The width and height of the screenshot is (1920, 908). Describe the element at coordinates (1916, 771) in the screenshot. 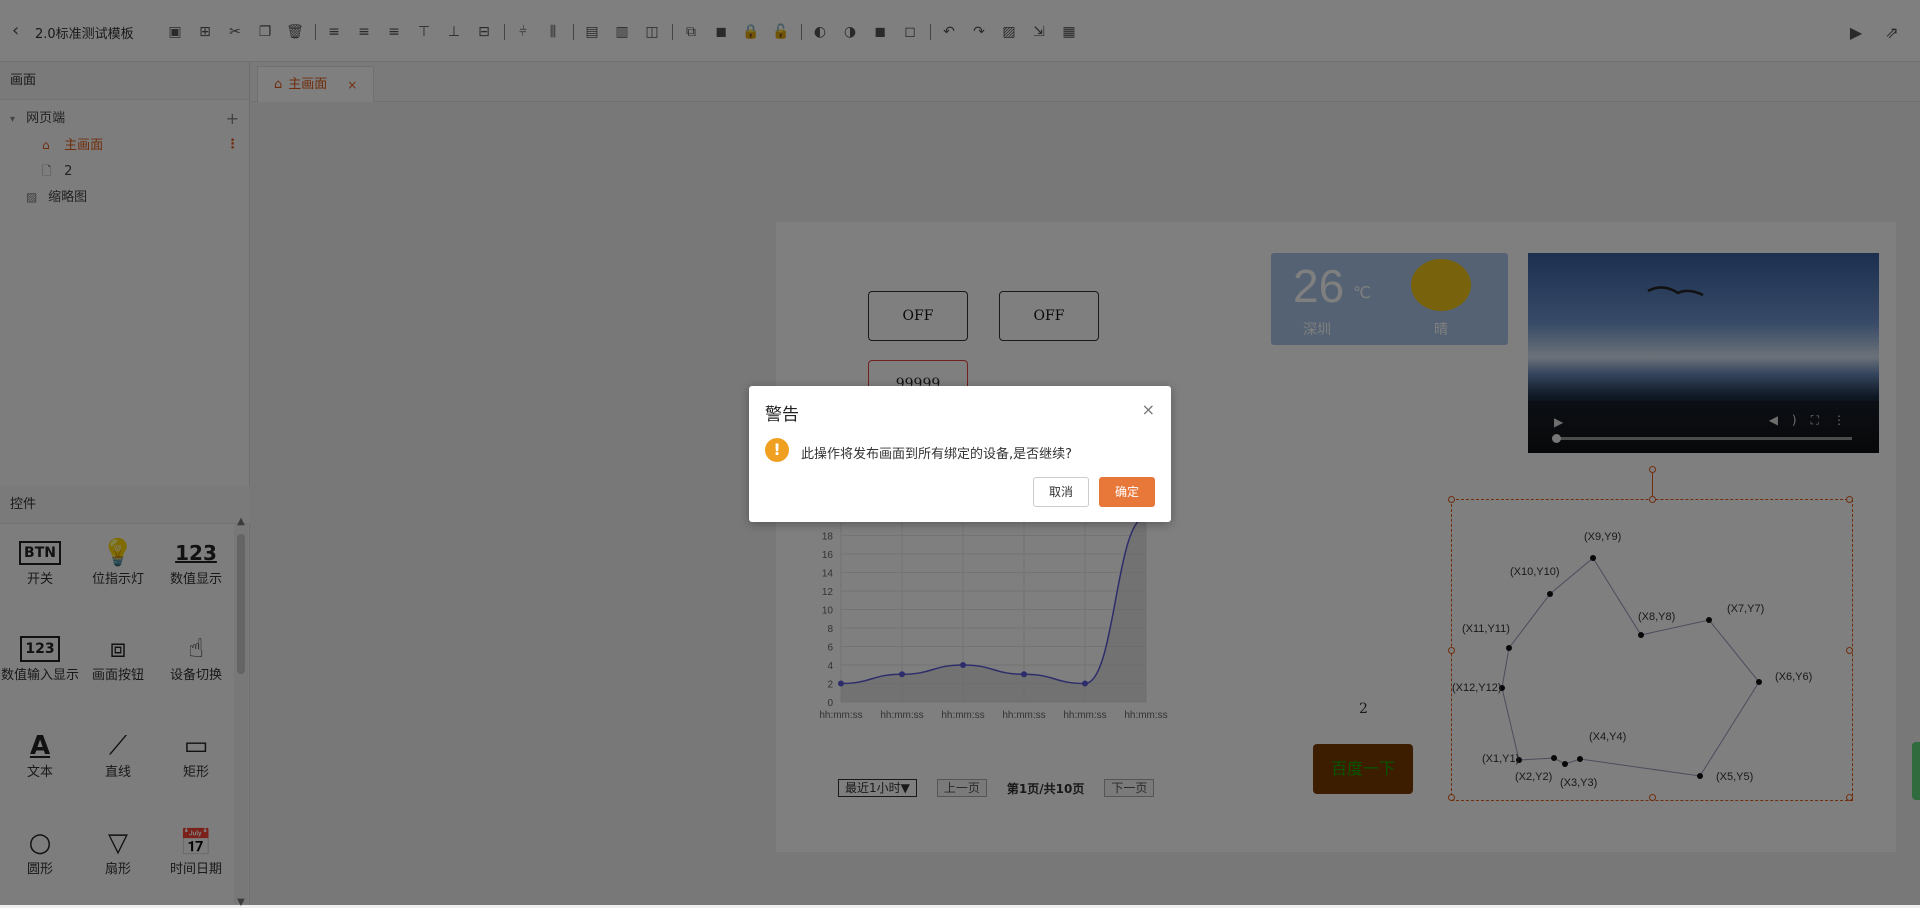

I see `right-edge-tab` at that location.